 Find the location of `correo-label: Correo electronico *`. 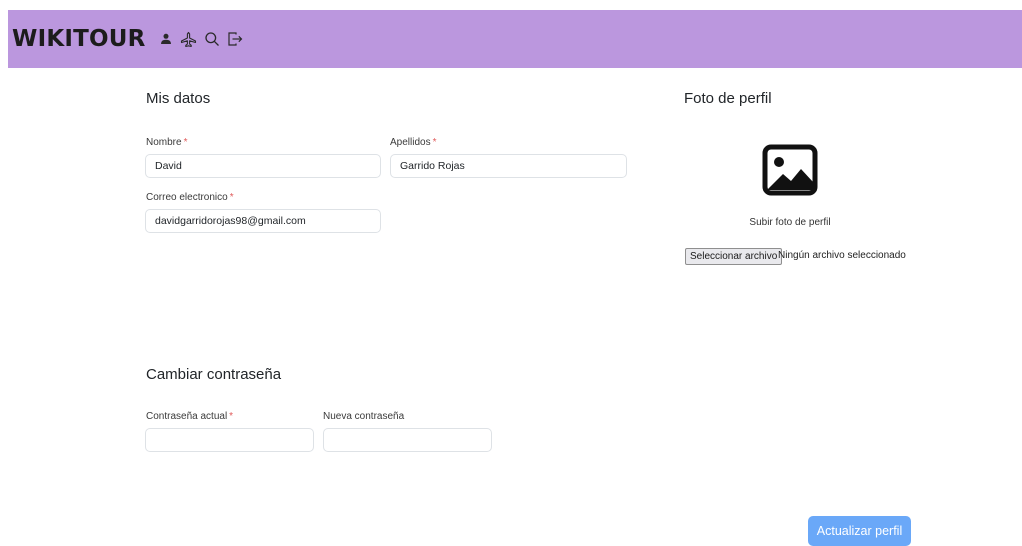

correo-label: Correo electronico * is located at coordinates (190, 197).